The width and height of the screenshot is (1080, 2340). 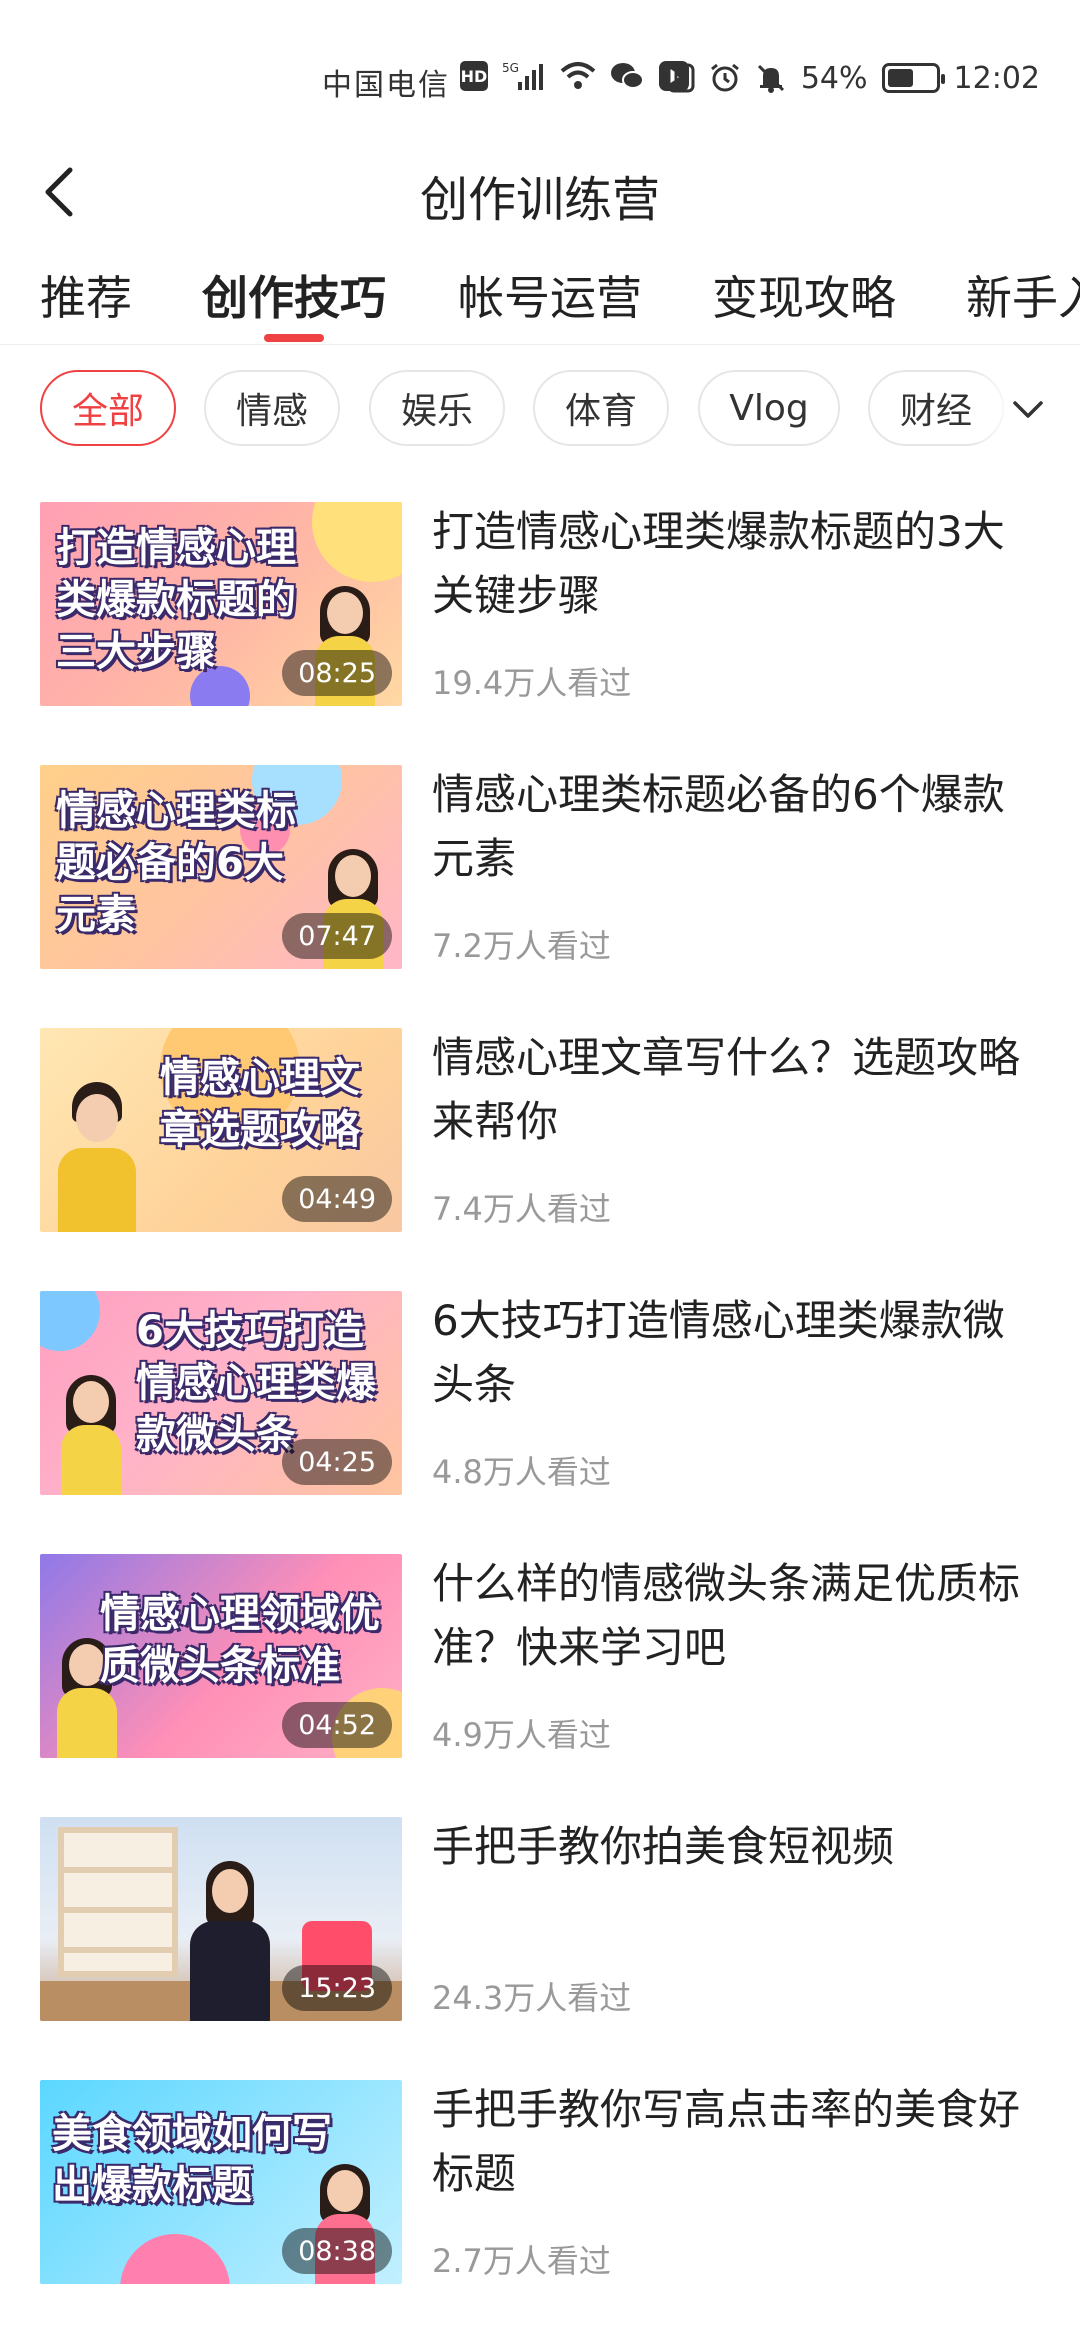 What do you see at coordinates (337, 936) in the screenshot?
I see `video-duration: 07:47` at bounding box center [337, 936].